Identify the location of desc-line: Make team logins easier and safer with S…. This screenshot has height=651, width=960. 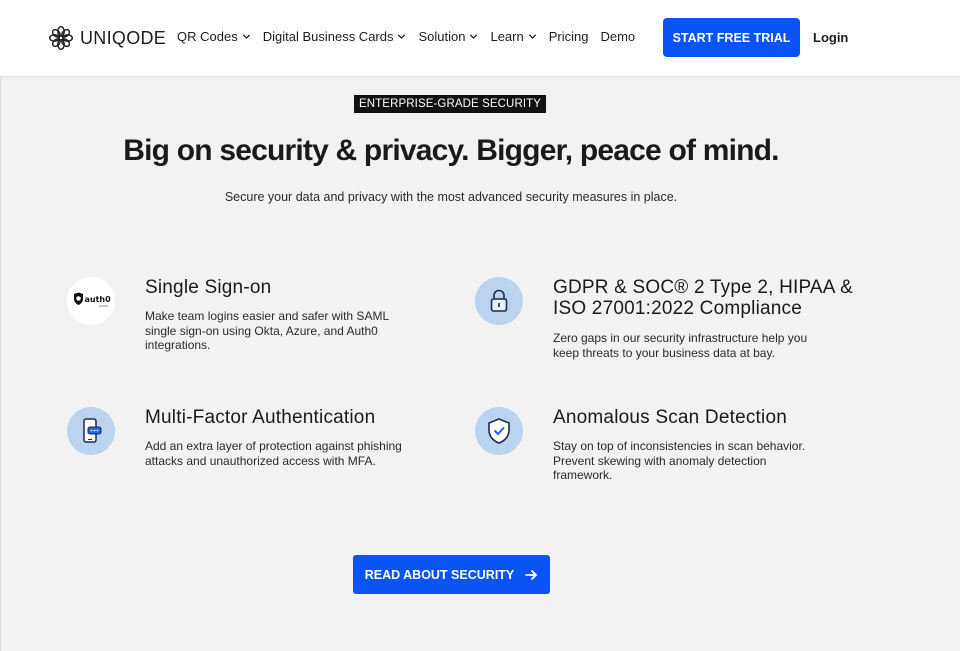
(267, 316).